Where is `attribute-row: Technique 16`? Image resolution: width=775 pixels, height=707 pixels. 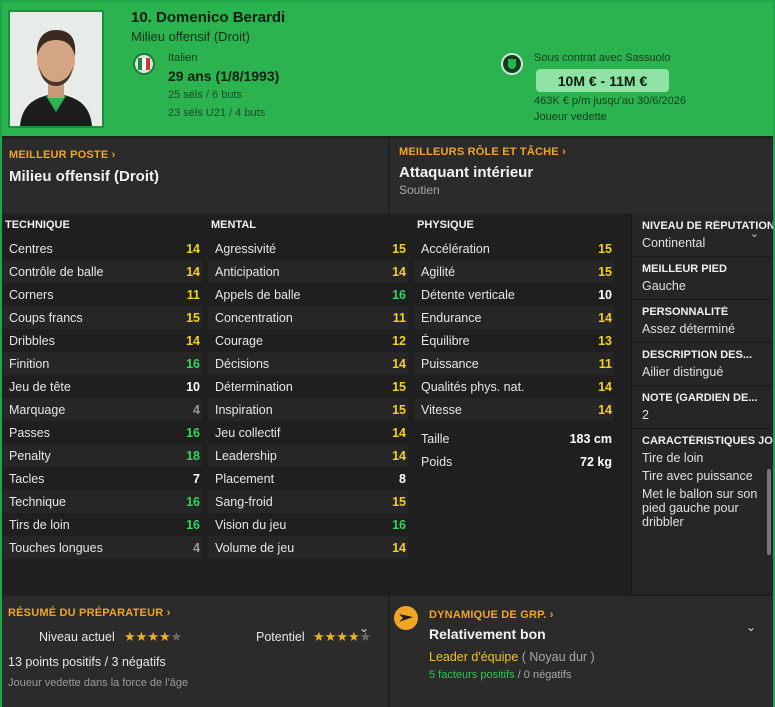 attribute-row: Technique 16 is located at coordinates (102, 501).